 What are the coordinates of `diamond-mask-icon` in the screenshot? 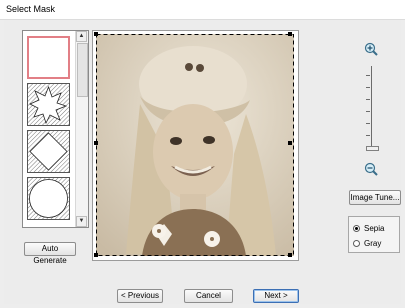 It's located at (48, 151).